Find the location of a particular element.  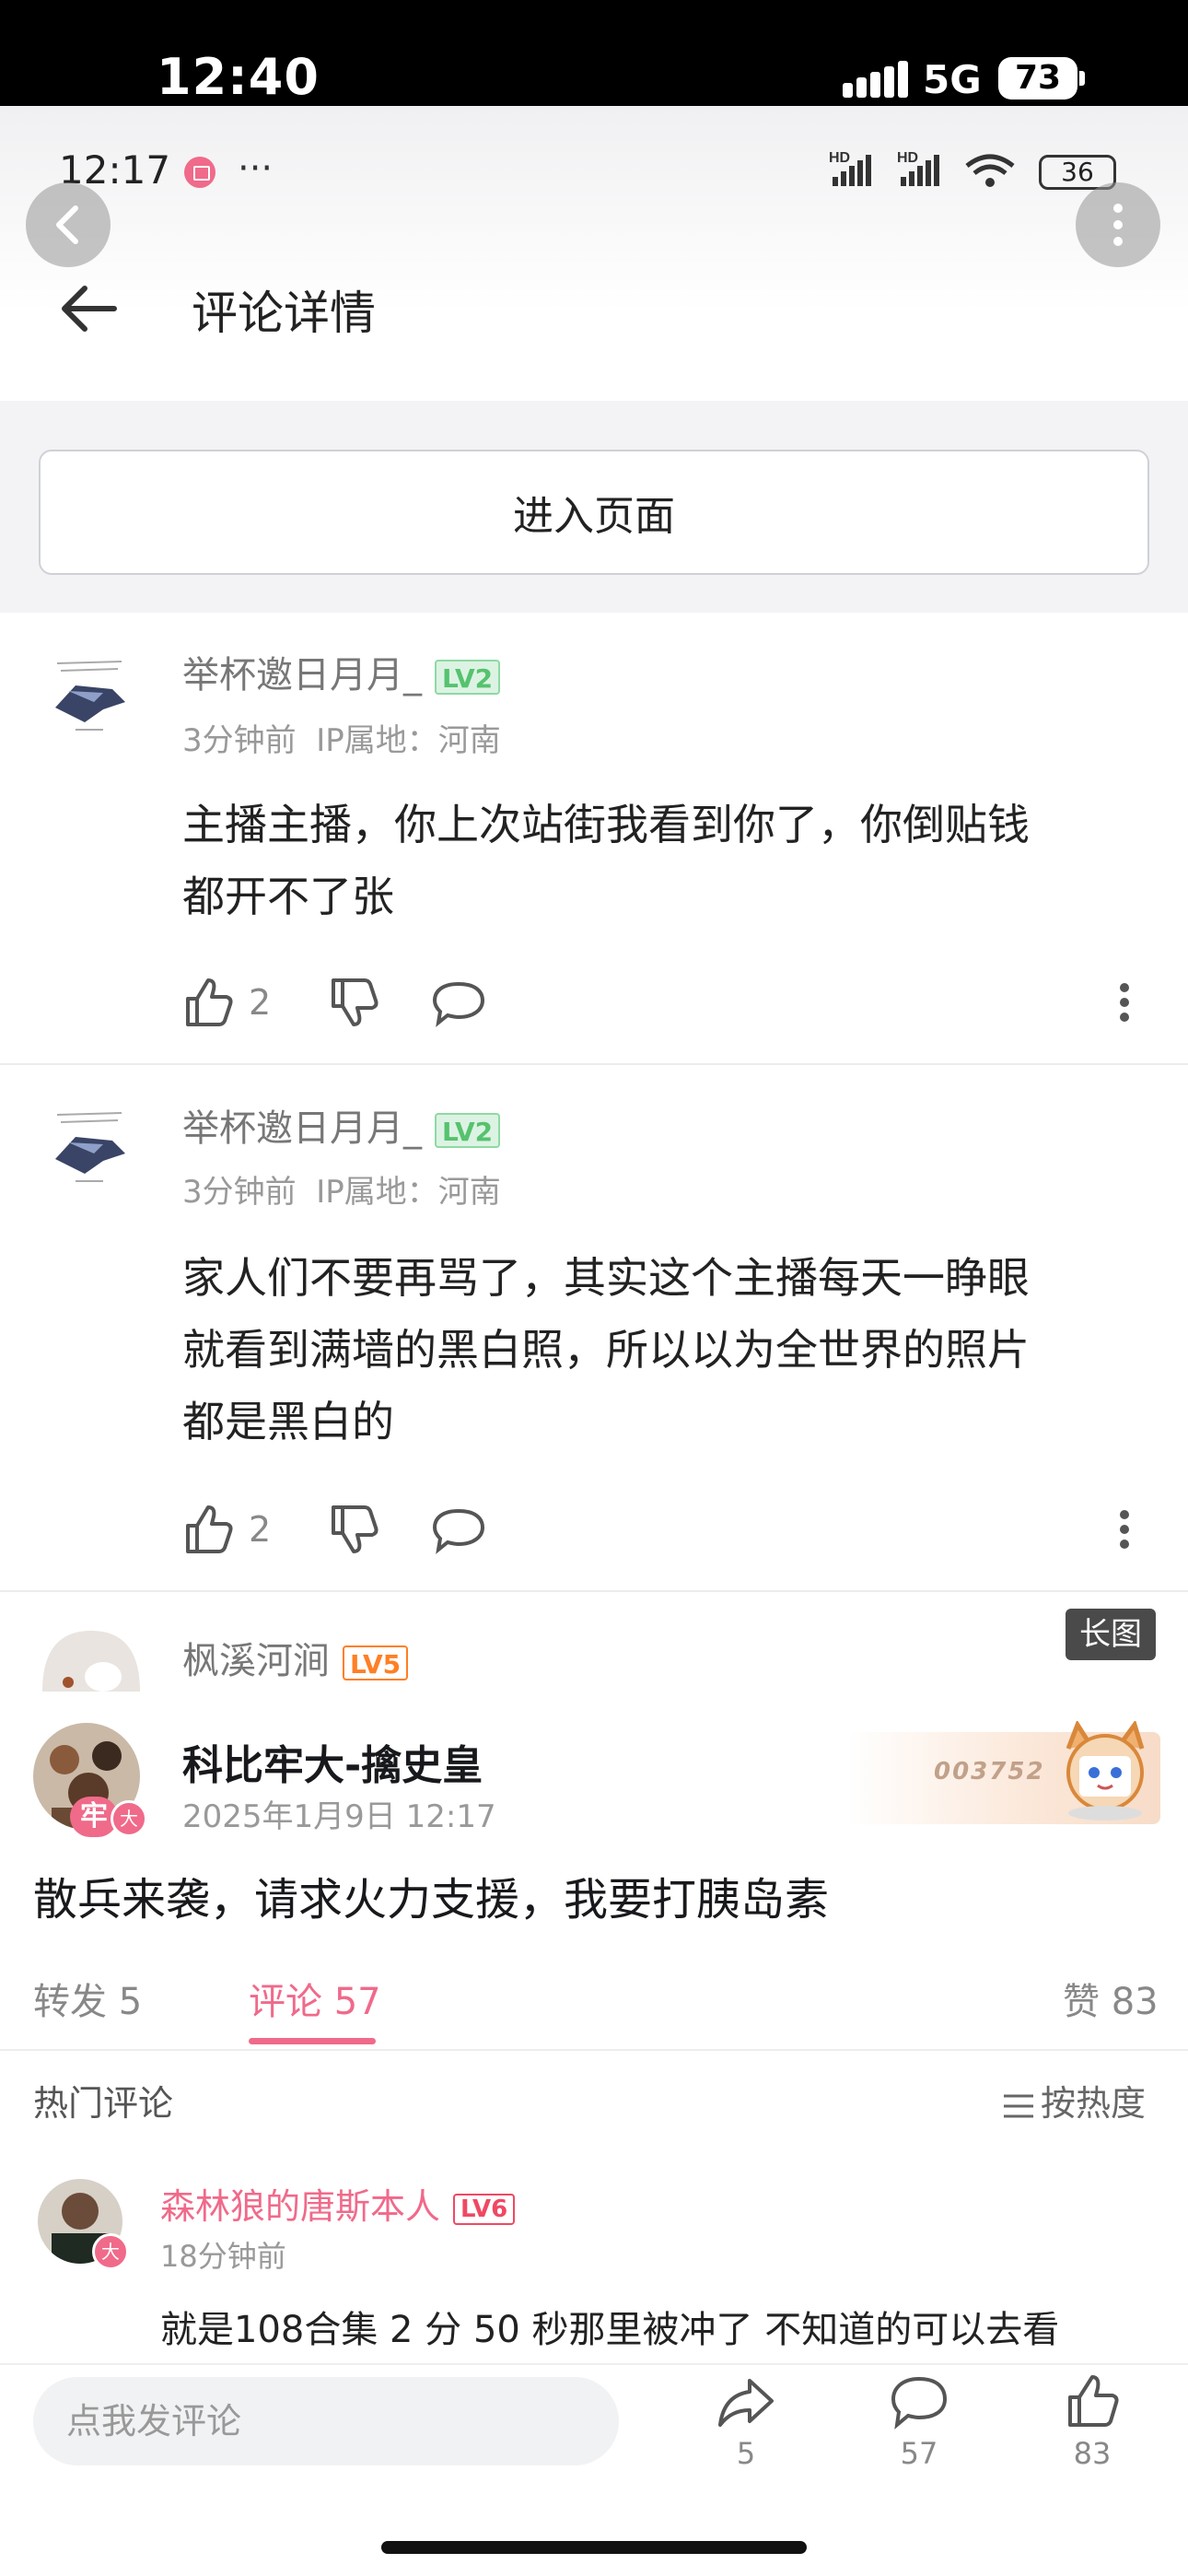

page-title: 评论详情 is located at coordinates (284, 313).